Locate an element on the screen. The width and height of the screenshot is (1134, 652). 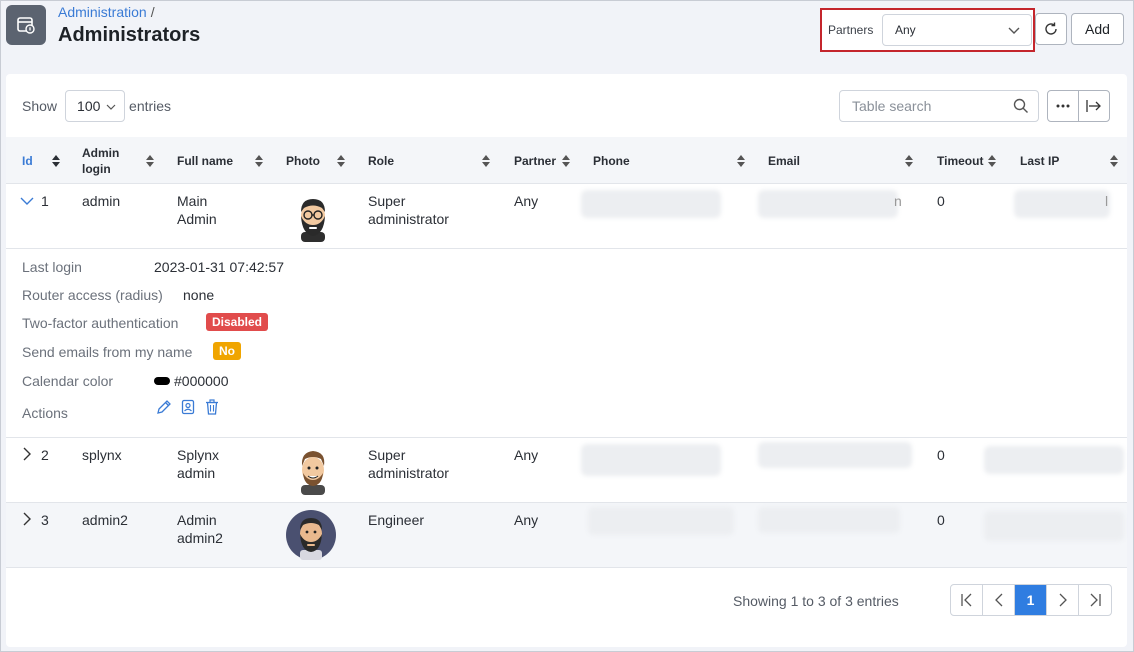
partners-label: Partners is located at coordinates (851, 30).